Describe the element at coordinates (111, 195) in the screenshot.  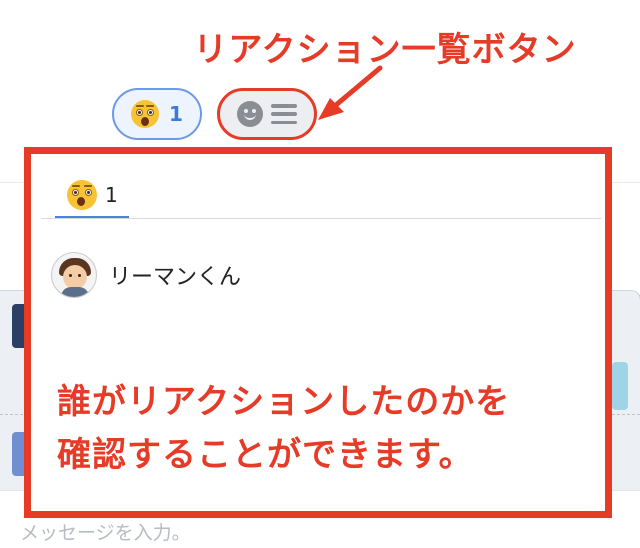
I see `tab-reaction-count: 1` at that location.